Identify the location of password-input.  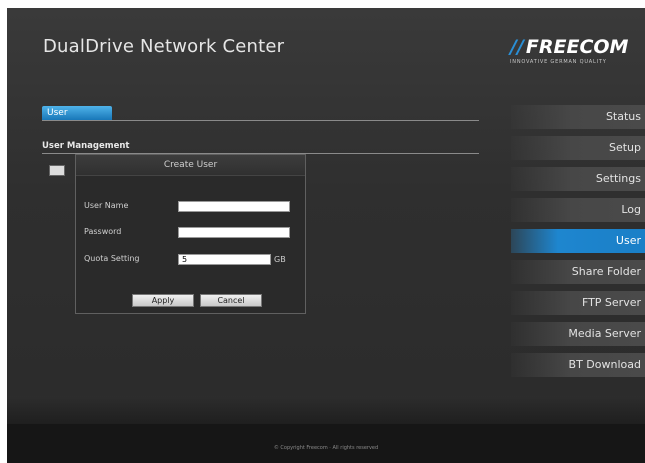
(234, 232).